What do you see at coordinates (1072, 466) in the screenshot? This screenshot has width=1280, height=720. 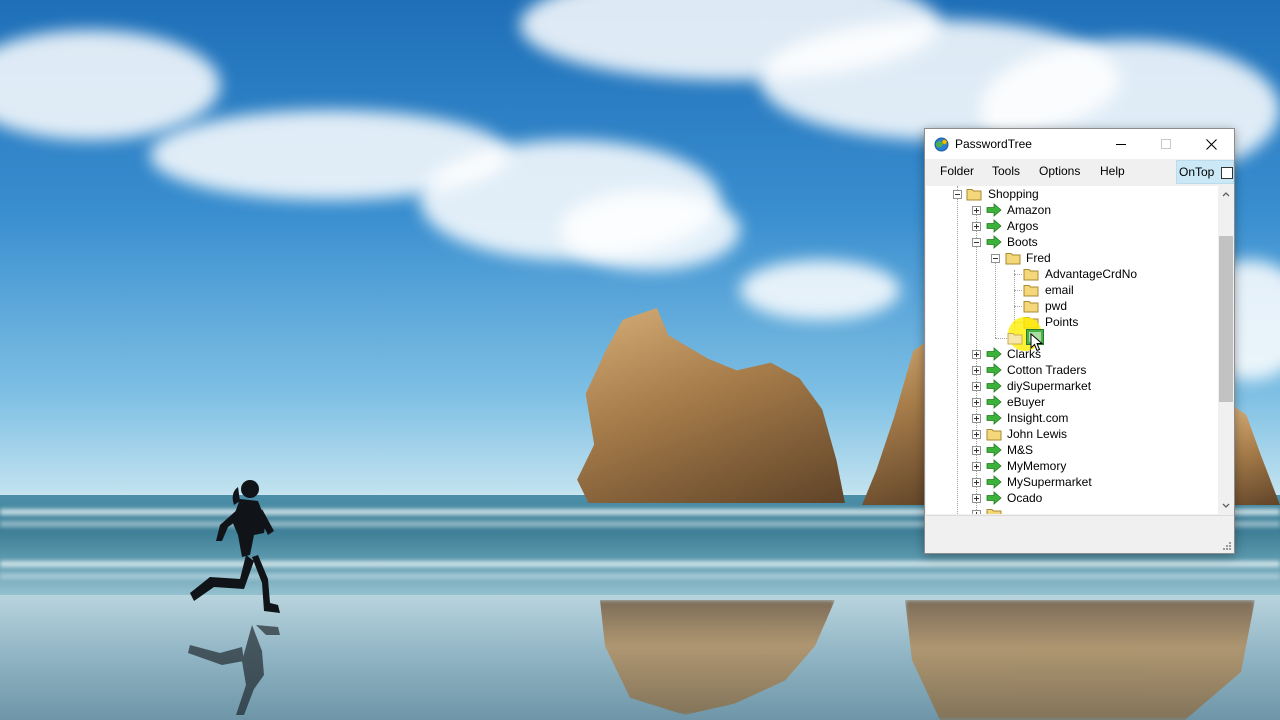 I see `tree-node-mymemory: MyMemory` at bounding box center [1072, 466].